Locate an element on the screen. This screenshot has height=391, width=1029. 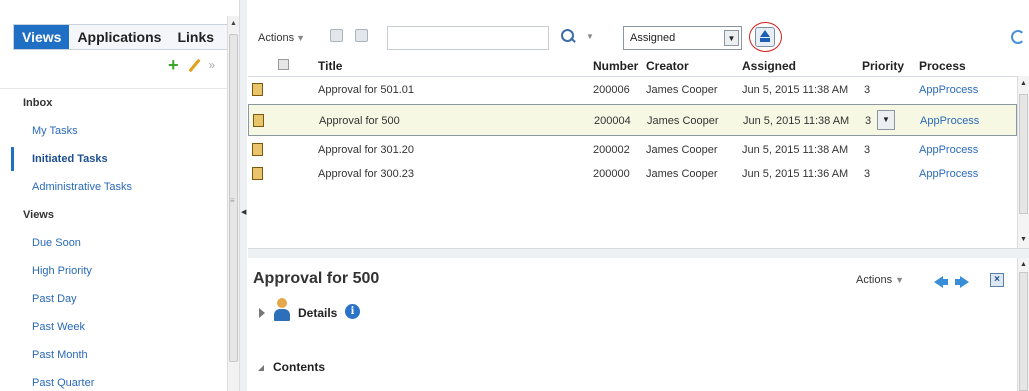
nav-item-past-quarter: Past Quarter is located at coordinates (115, 380).